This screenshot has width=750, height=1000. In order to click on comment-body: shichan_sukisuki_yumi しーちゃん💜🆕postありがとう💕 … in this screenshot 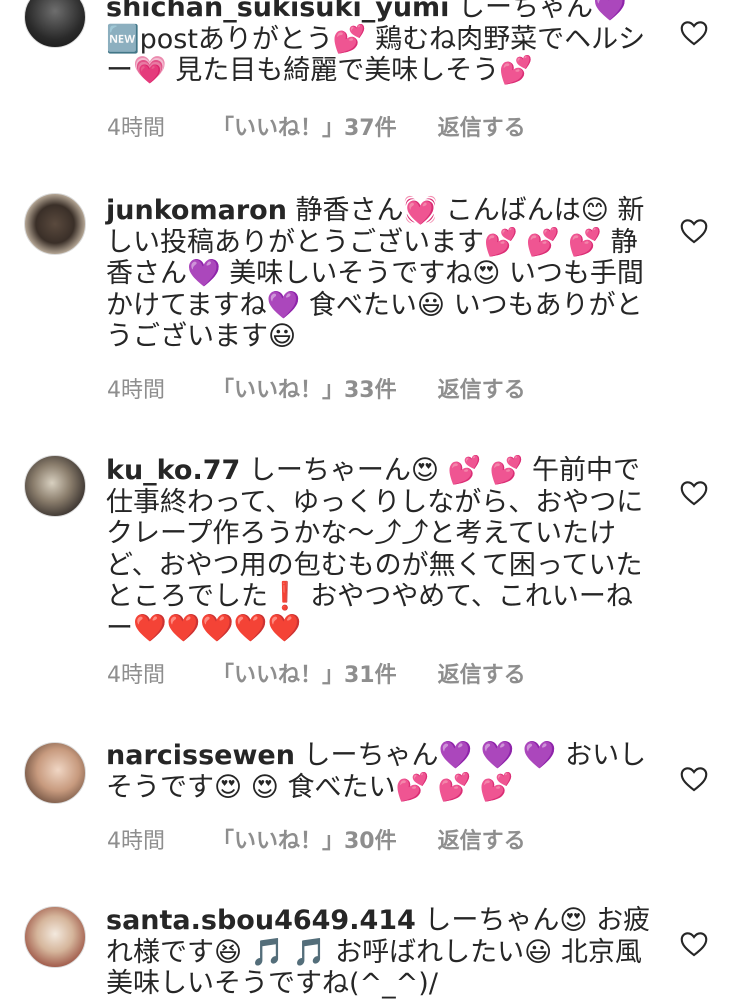, I will do `click(378, 43)`.